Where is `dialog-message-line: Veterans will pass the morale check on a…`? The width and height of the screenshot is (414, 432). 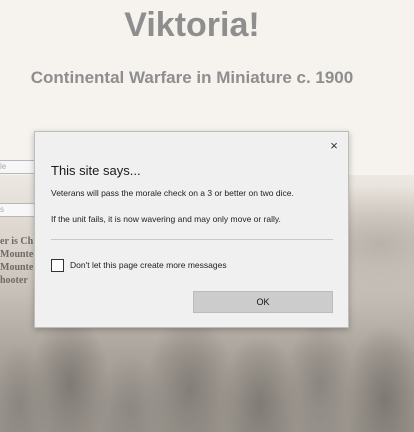 dialog-message-line: Veterans will pass the morale check on a… is located at coordinates (172, 193).